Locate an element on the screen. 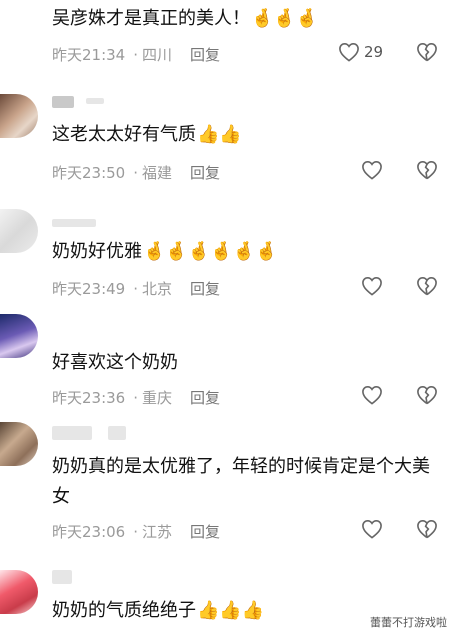 The width and height of the screenshot is (459, 640). comment-body: 奶奶的气质绝绝子 is located at coordinates (124, 610).